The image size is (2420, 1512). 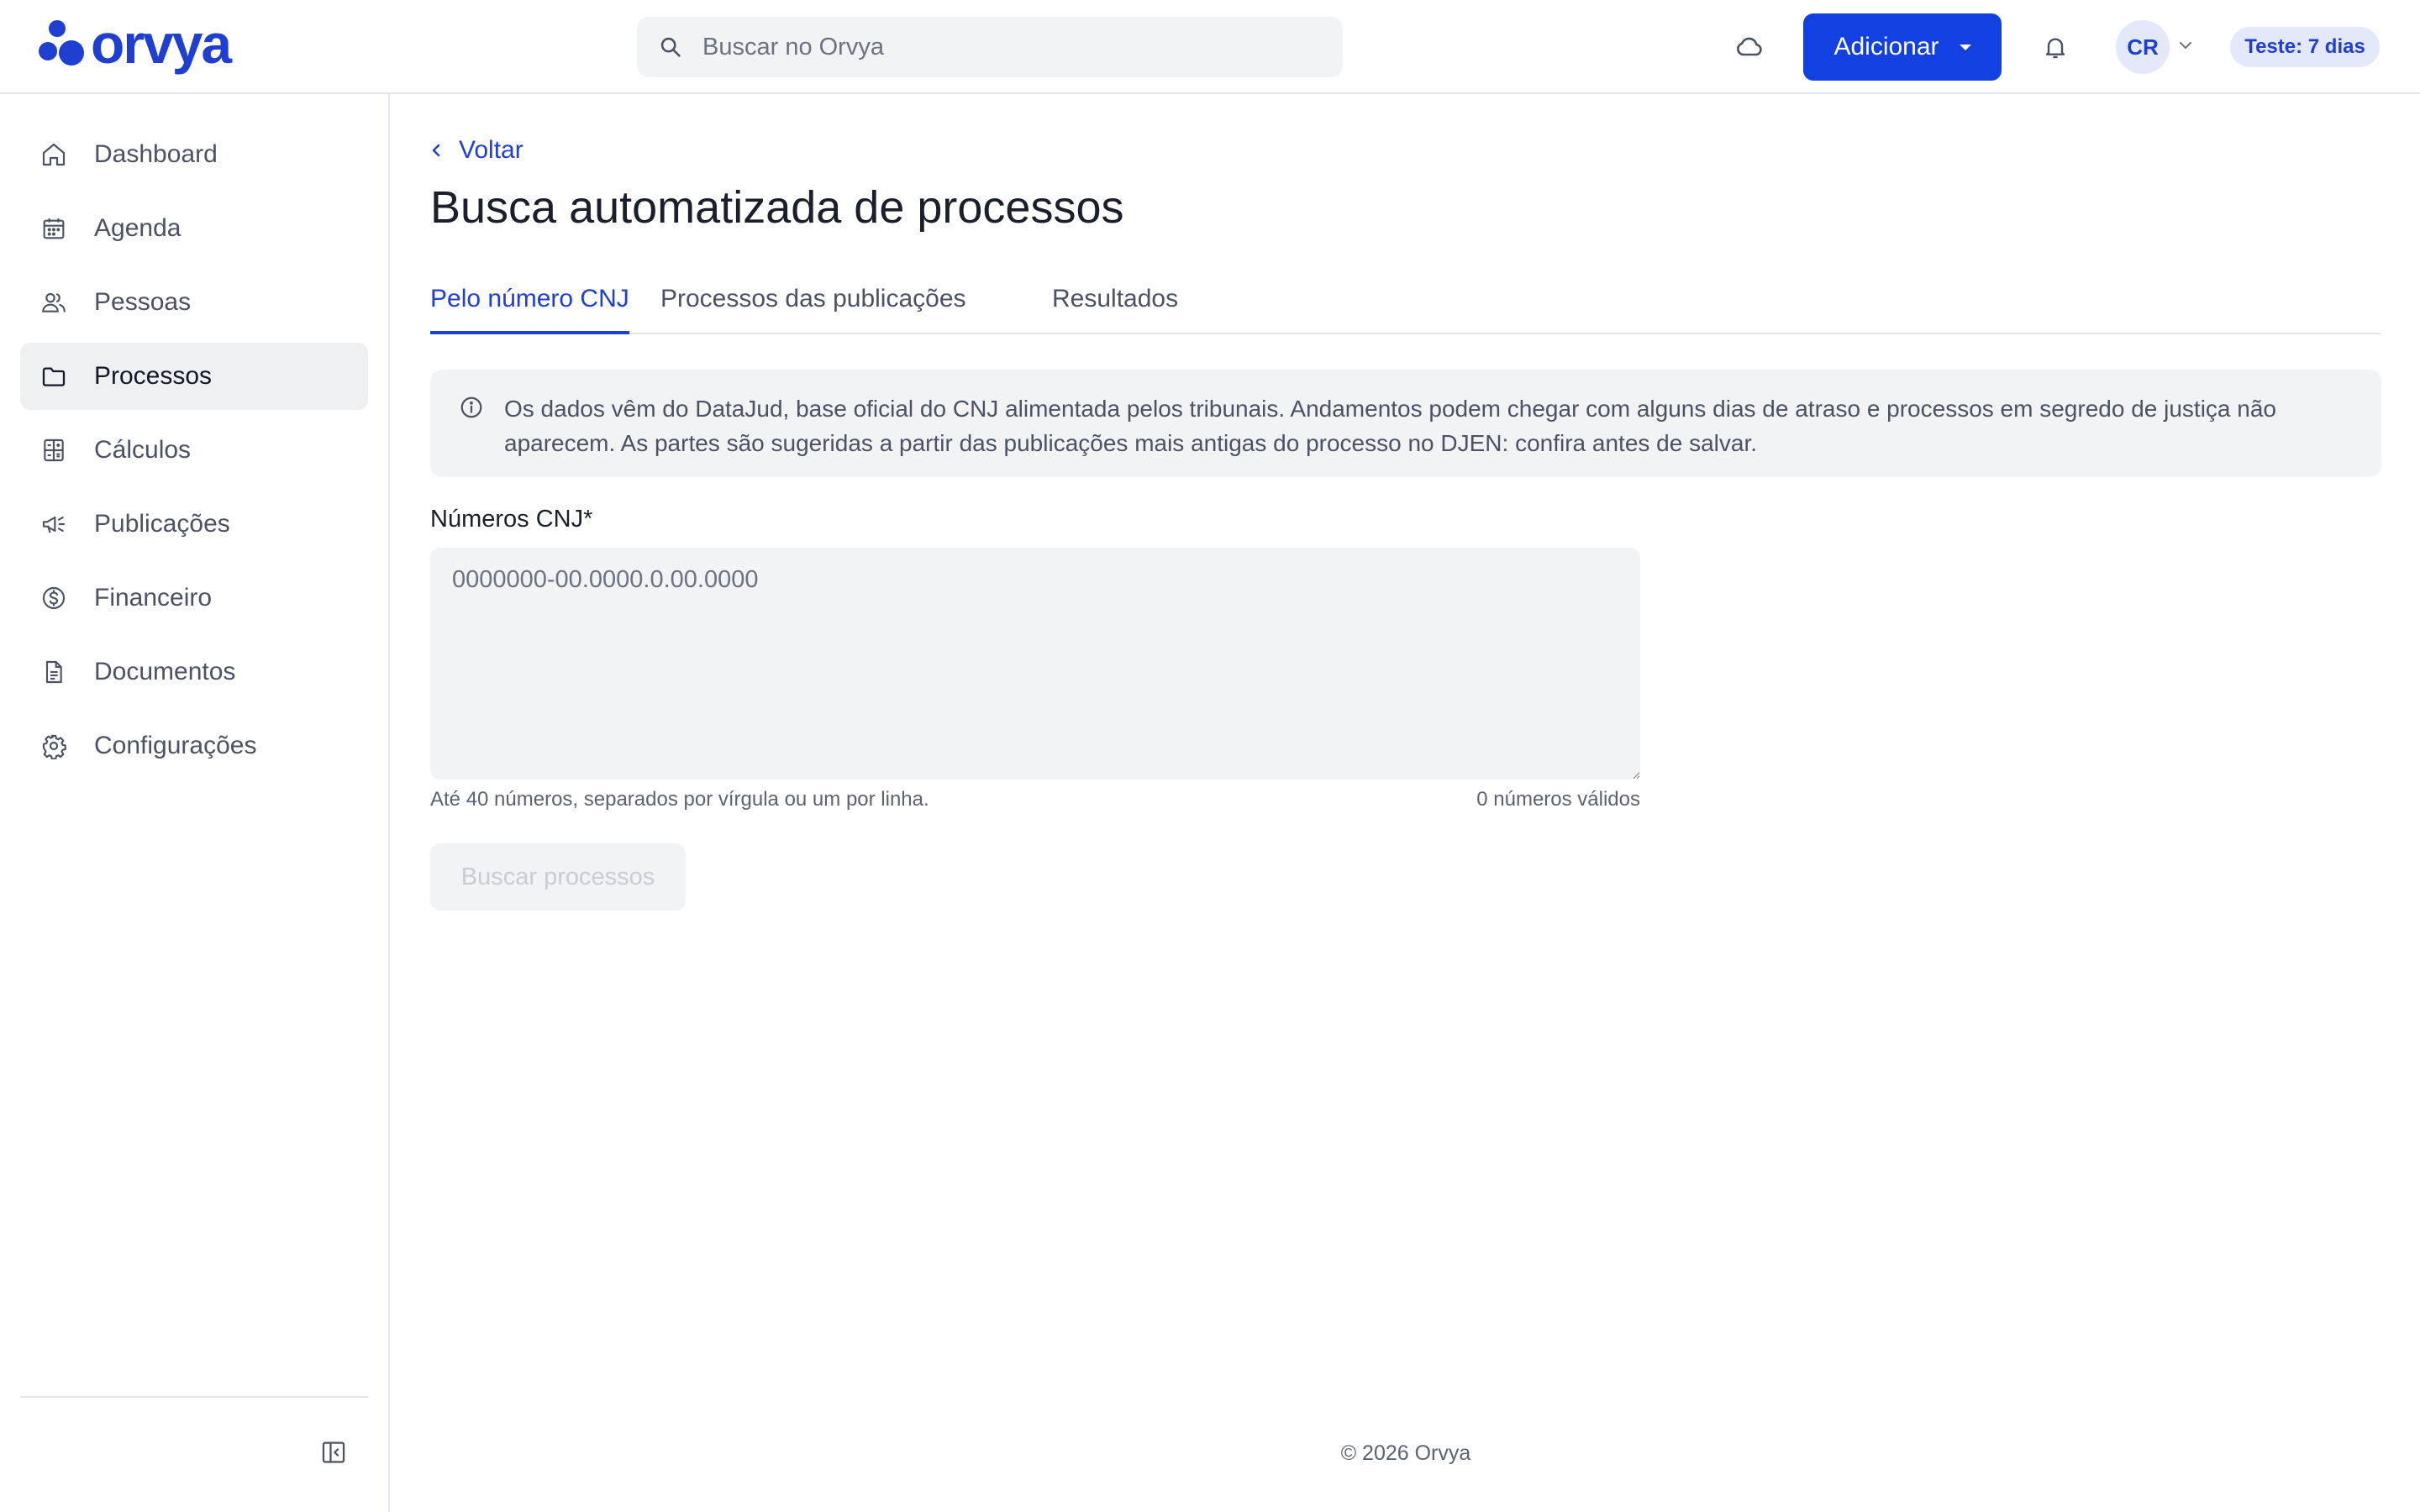 I want to click on search-input, so click(x=1012, y=47).